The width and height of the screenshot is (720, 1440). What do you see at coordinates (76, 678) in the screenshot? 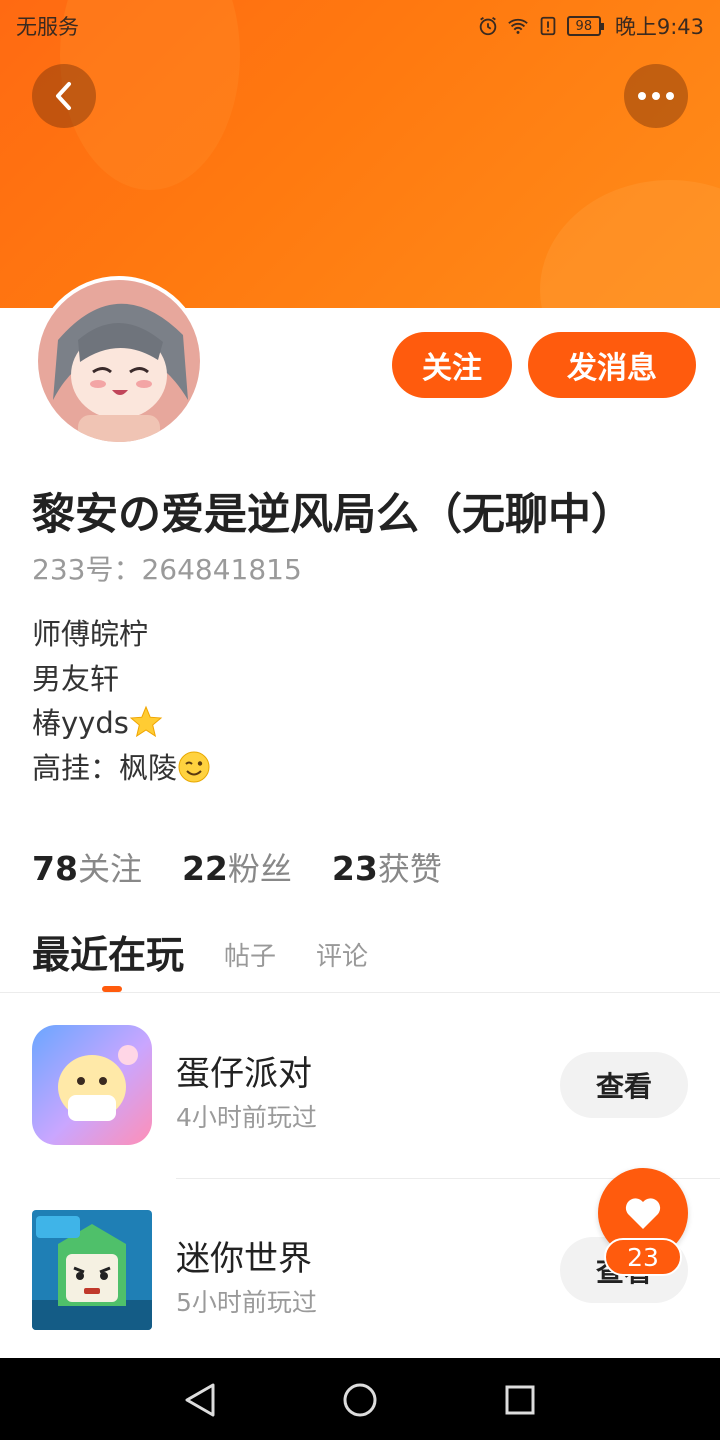
I see `bio-line-text: 男友轩` at bounding box center [76, 678].